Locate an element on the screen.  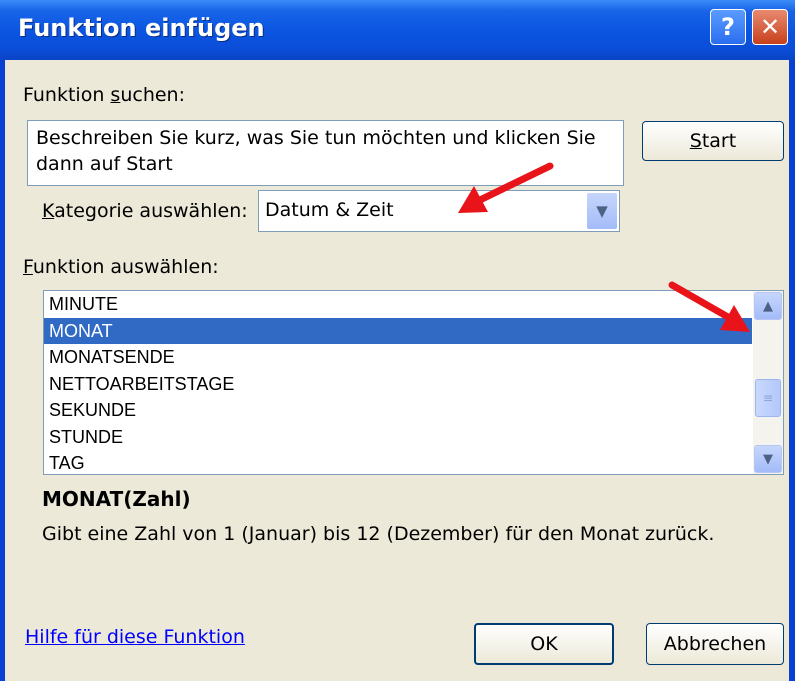
function-list-item: SEKUNDE is located at coordinates (398, 410).